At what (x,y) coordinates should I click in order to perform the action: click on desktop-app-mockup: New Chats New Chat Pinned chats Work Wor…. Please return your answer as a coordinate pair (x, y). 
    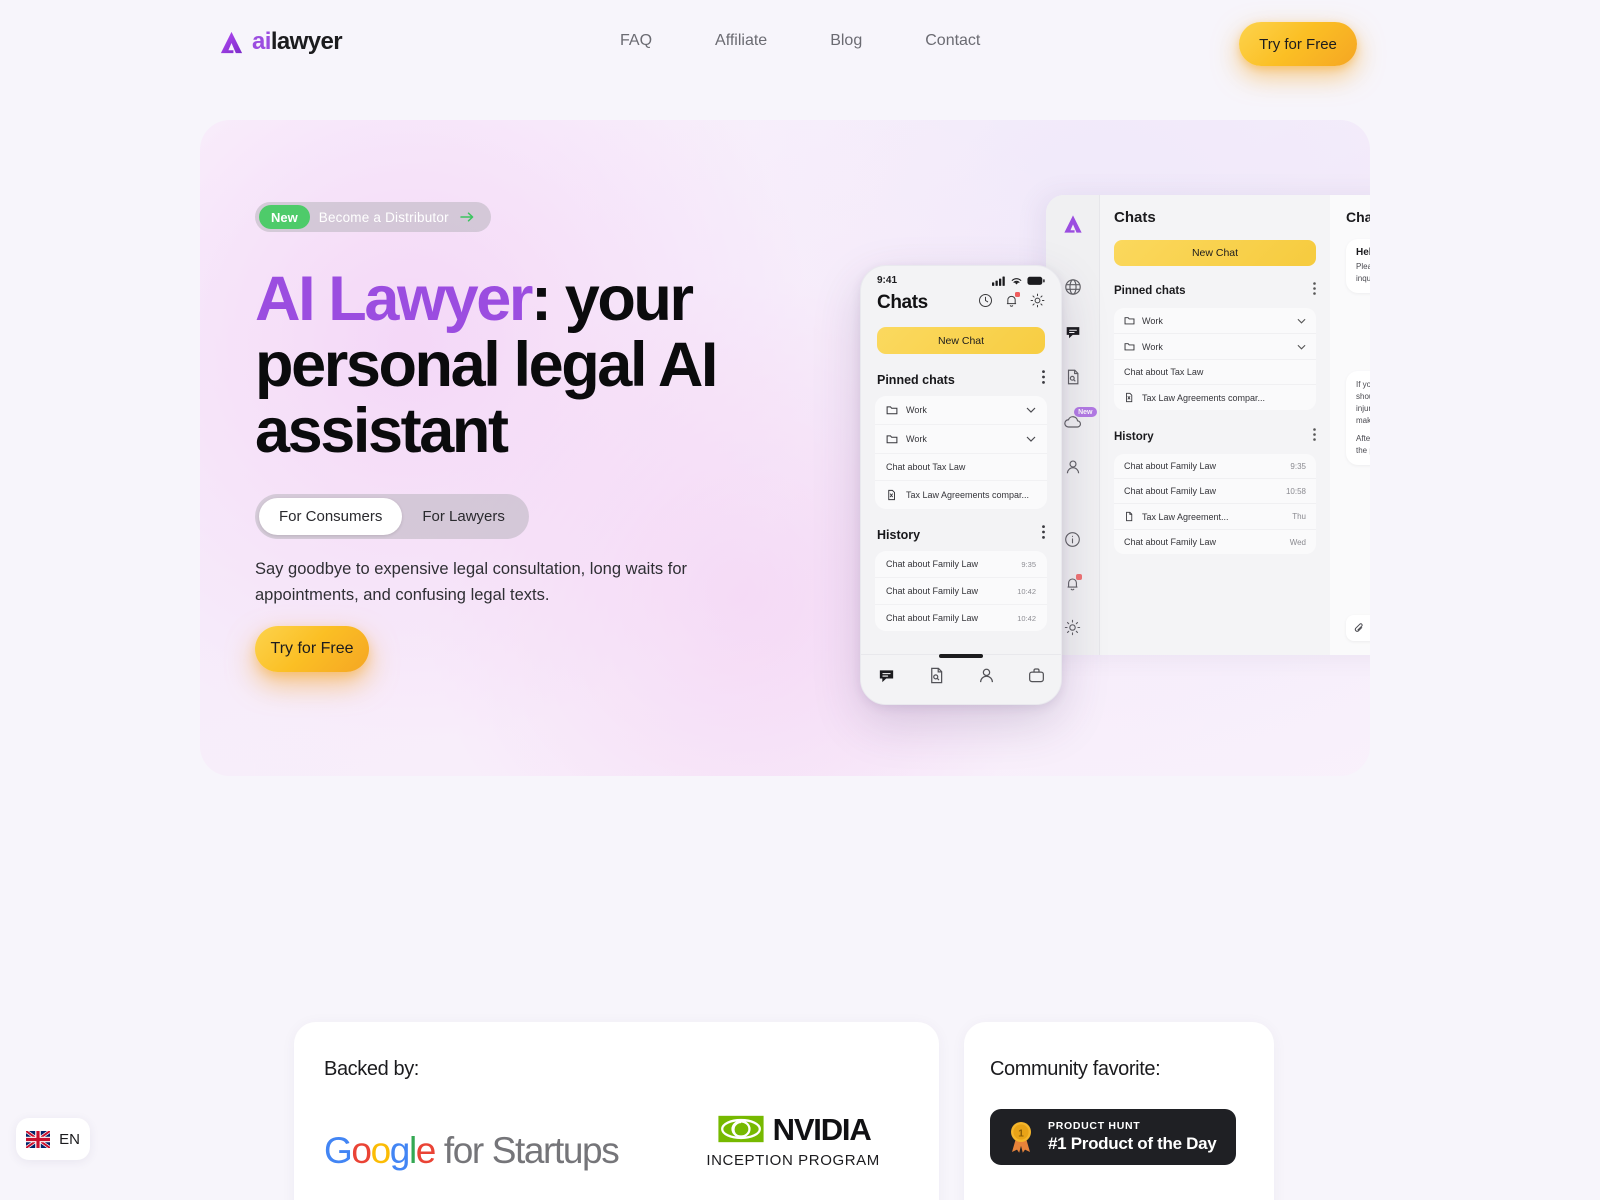
    Looking at the image, I should click on (1208, 425).